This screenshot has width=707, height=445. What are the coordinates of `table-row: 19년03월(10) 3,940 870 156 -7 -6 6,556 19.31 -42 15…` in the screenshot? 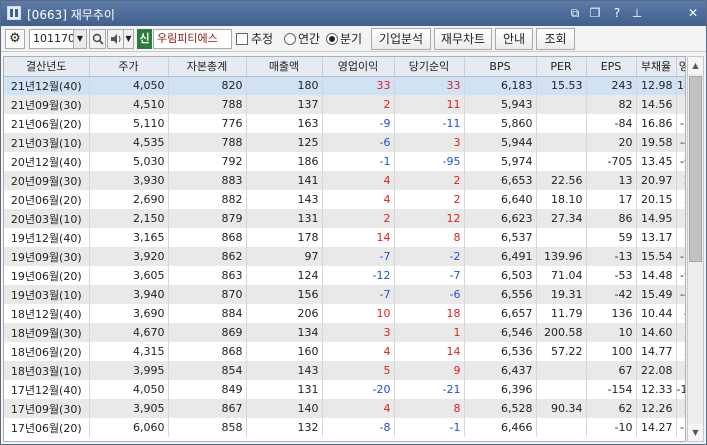 It's located at (344, 294).